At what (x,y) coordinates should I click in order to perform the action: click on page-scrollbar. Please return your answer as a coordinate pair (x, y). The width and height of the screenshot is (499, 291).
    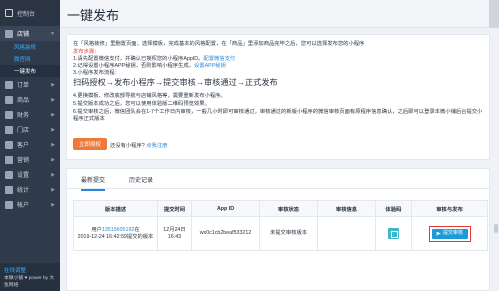
    Looking at the image, I should click on (496, 159).